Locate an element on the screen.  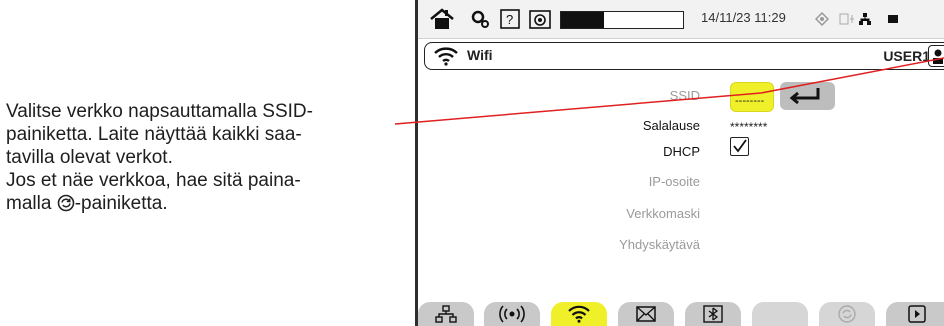
battery-gauge is located at coordinates (622, 20).